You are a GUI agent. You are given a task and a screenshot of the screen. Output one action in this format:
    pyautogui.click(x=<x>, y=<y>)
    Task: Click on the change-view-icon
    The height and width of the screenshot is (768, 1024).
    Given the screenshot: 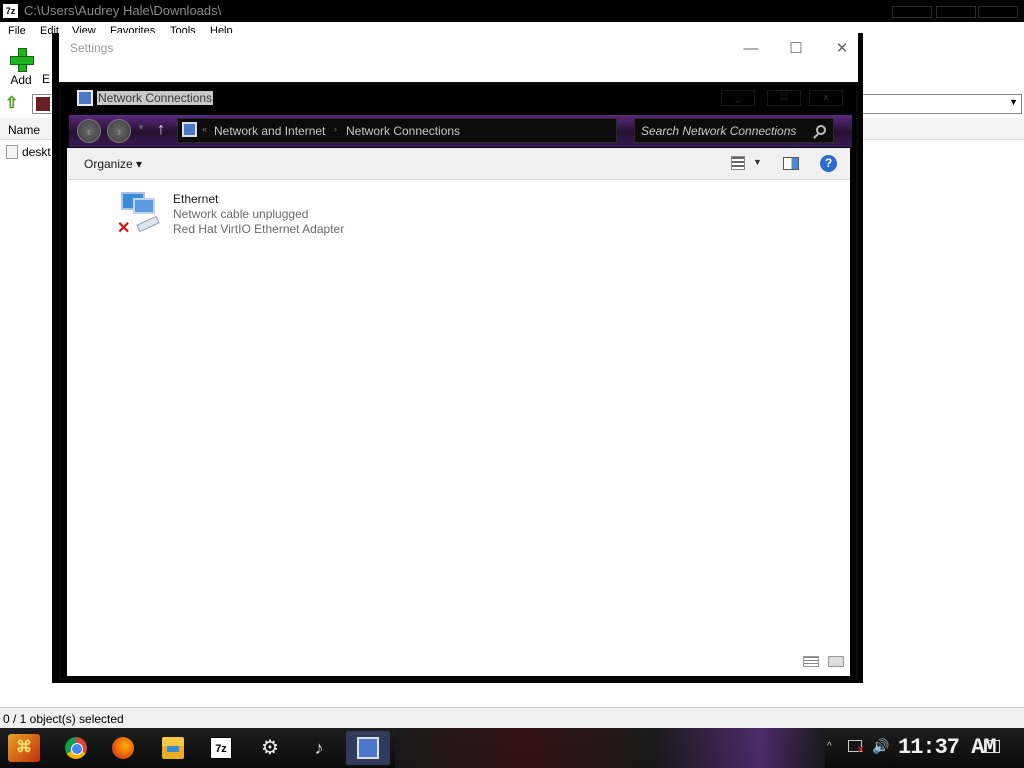 What is the action you would take?
    pyautogui.click(x=738, y=163)
    